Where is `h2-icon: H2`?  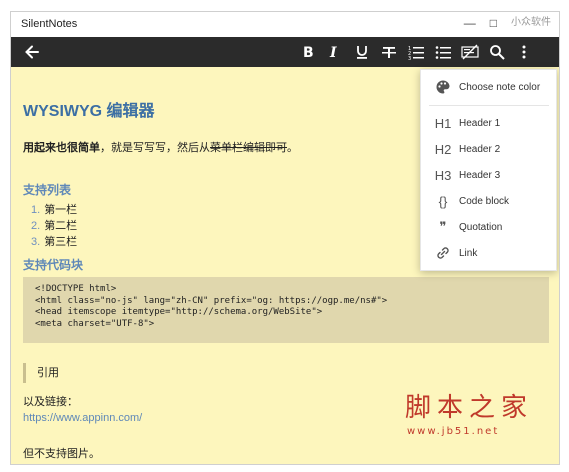 h2-icon: H2 is located at coordinates (443, 149).